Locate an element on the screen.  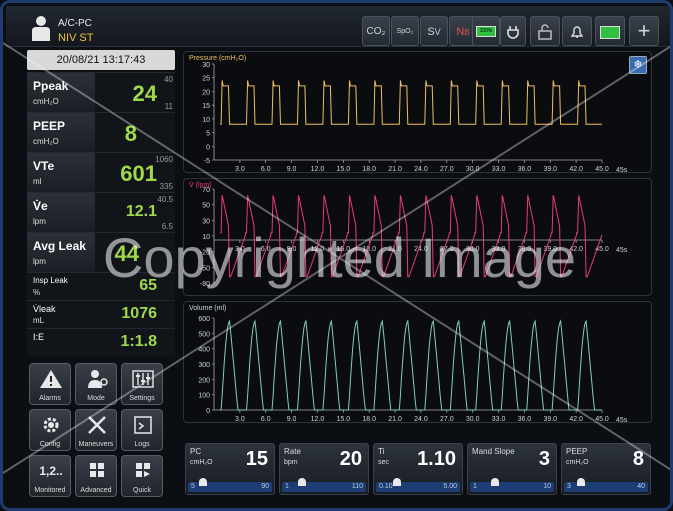
param-name: VTe is located at coordinates (44, 166).